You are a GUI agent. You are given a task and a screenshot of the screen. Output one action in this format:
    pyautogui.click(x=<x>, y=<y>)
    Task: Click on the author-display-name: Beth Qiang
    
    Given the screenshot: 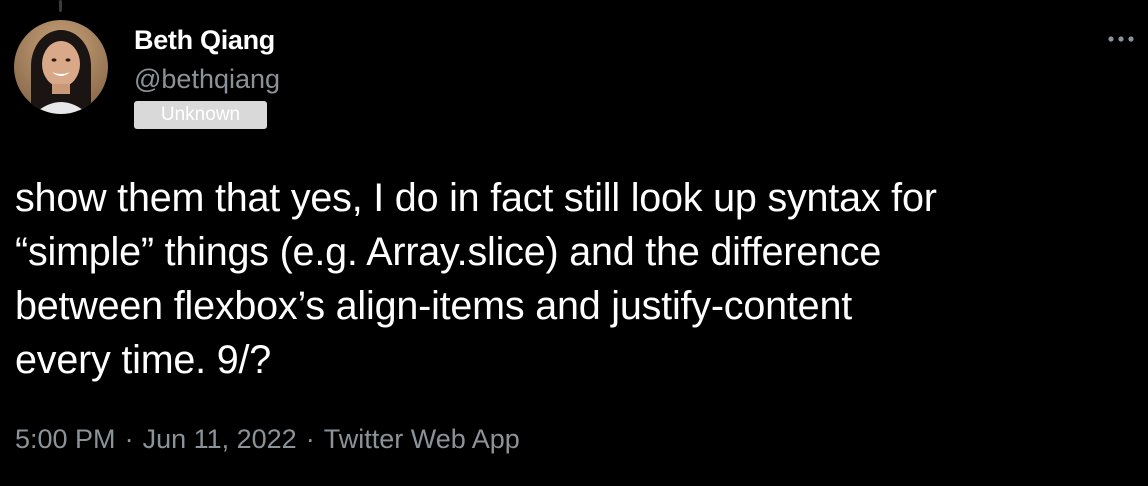 What is the action you would take?
    pyautogui.click(x=204, y=40)
    